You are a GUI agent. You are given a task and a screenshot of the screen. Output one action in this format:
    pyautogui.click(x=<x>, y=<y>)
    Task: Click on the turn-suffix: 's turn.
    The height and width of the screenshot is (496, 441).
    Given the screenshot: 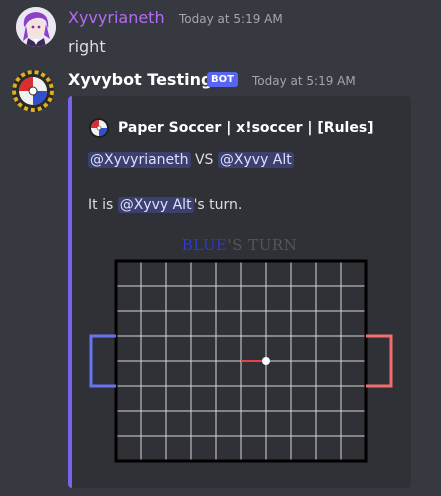 What is the action you would take?
    pyautogui.click(x=218, y=205)
    